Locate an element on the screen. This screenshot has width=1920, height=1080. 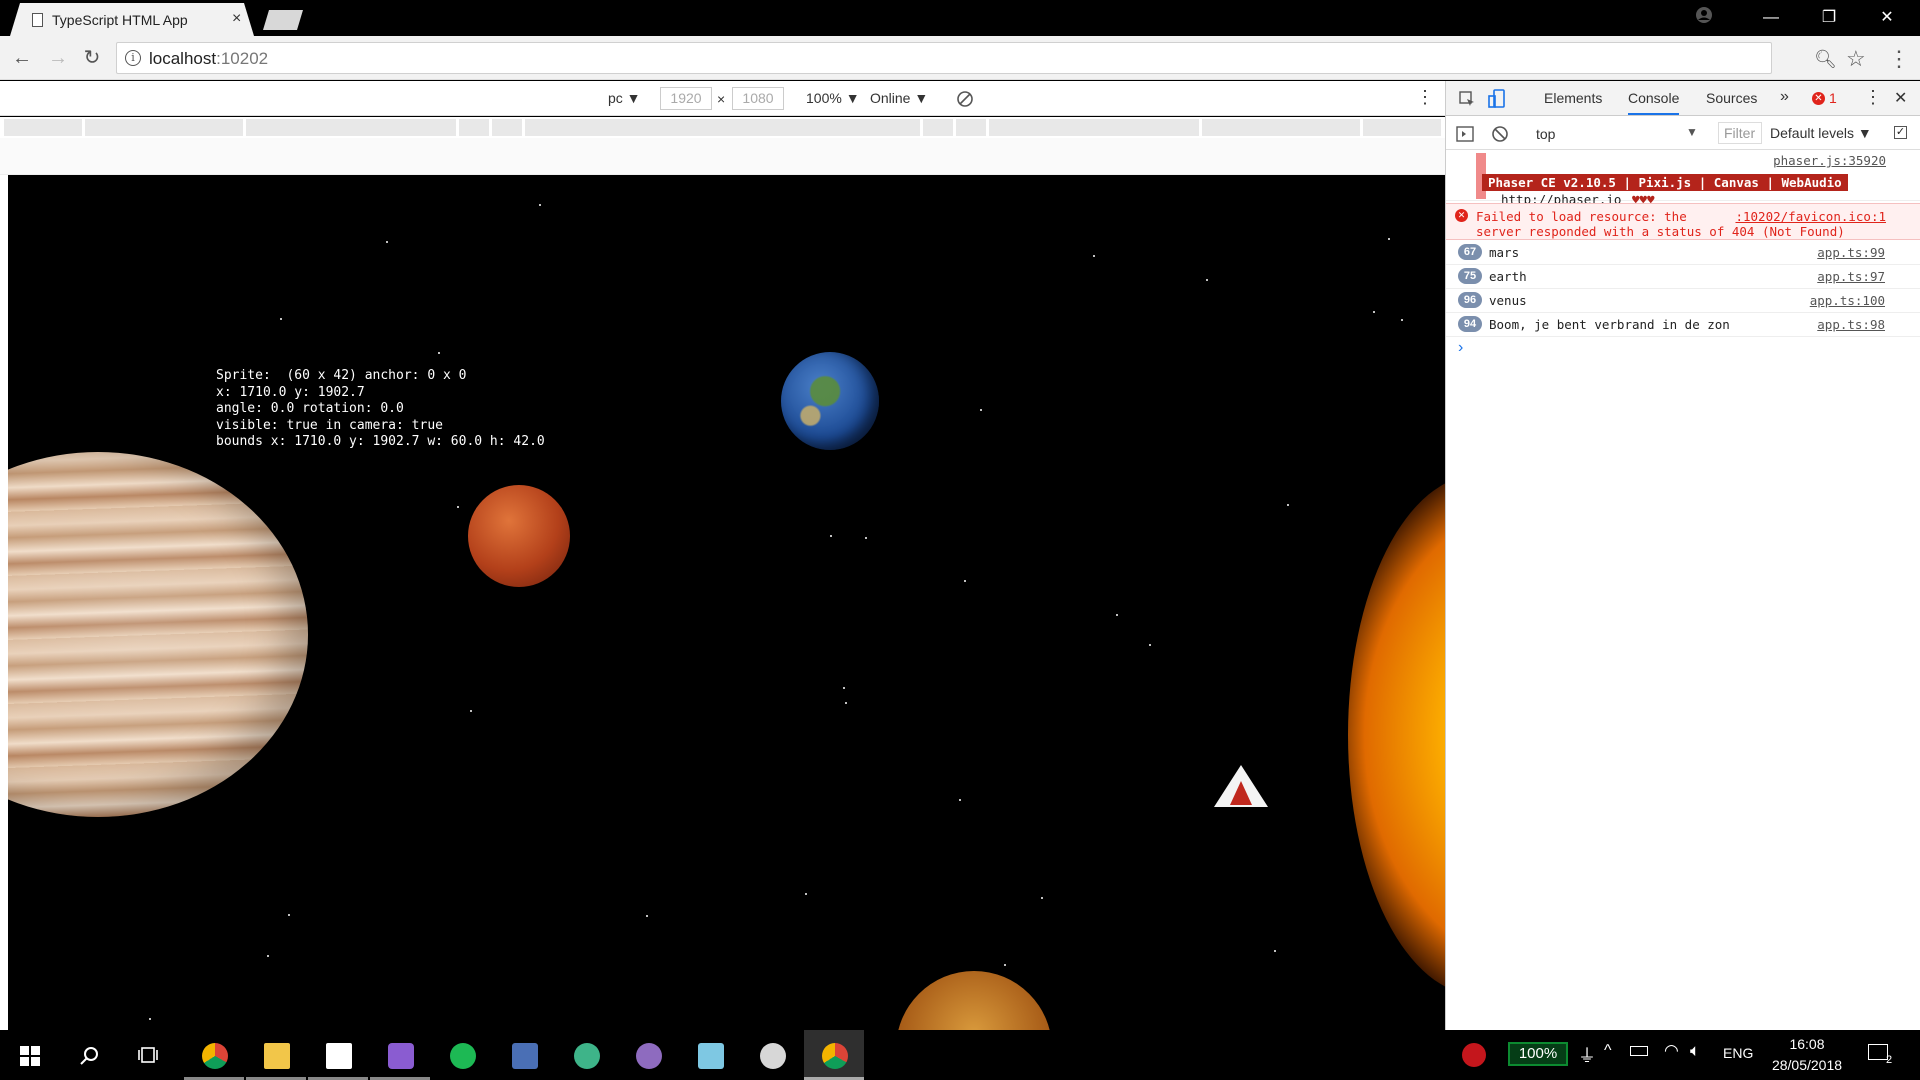
device-toolbar: pc ▼ 1920 × 1080 100% ▼ Online ▼ ⋮ is located at coordinates (722, 98).